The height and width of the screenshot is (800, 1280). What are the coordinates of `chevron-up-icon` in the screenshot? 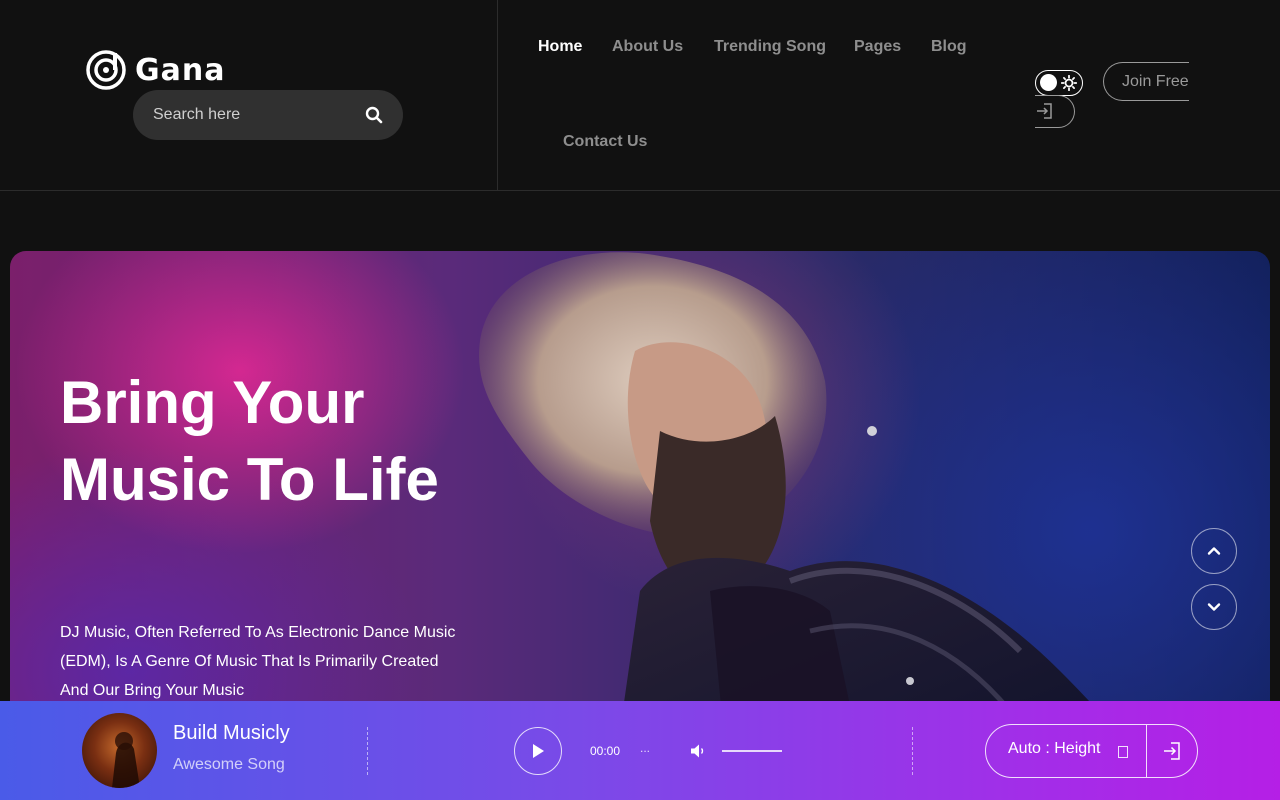 It's located at (1214, 551).